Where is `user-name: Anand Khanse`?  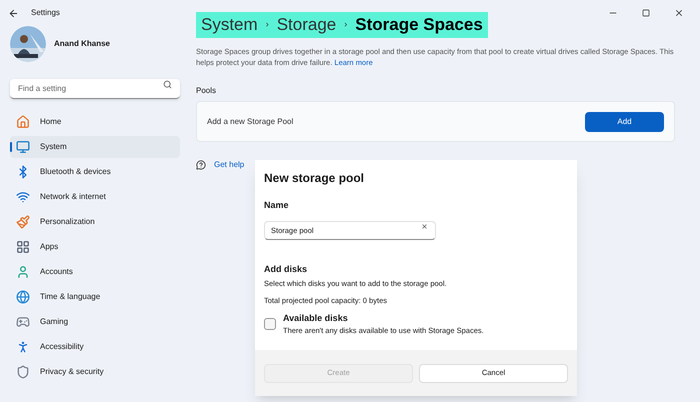
user-name: Anand Khanse is located at coordinates (82, 44).